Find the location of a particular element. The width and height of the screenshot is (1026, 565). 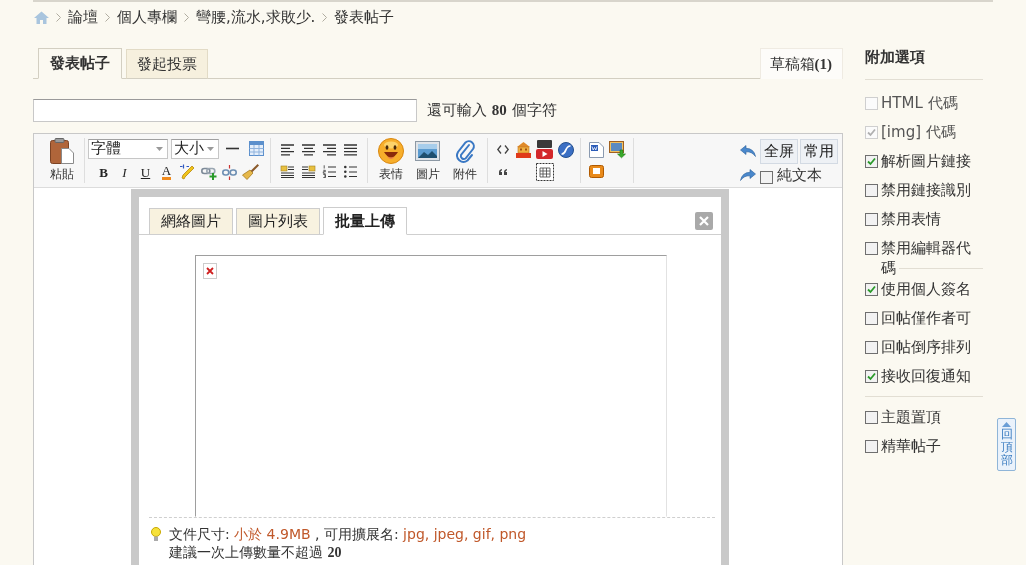

frame-icon is located at coordinates (596, 171).